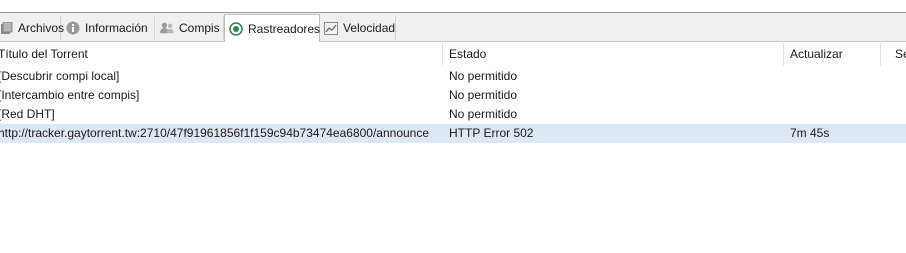 The image size is (906, 253). Describe the element at coordinates (60, 76) in the screenshot. I see `tracker-title: [Descubrir compi local]` at that location.